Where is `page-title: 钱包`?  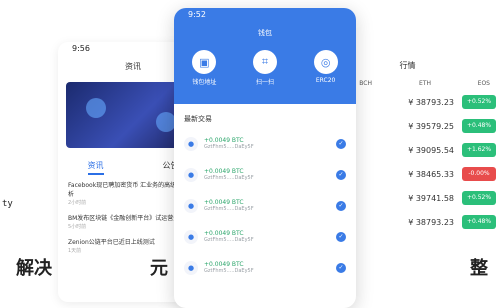
page-title: 钱包 is located at coordinates (265, 33).